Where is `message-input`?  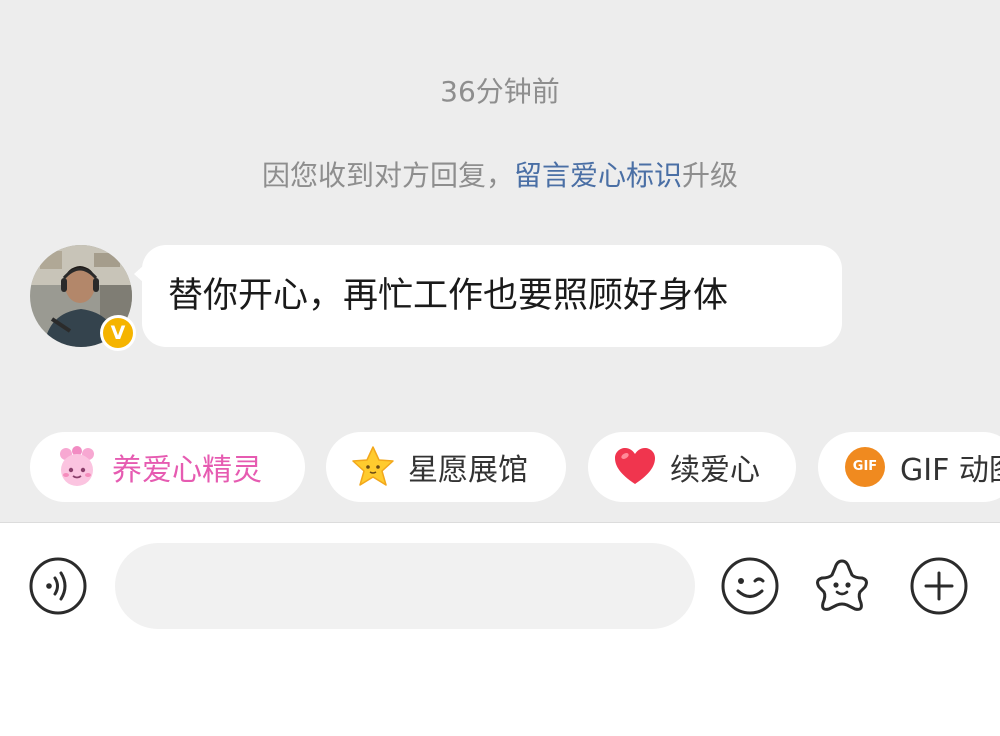
message-input is located at coordinates (405, 586).